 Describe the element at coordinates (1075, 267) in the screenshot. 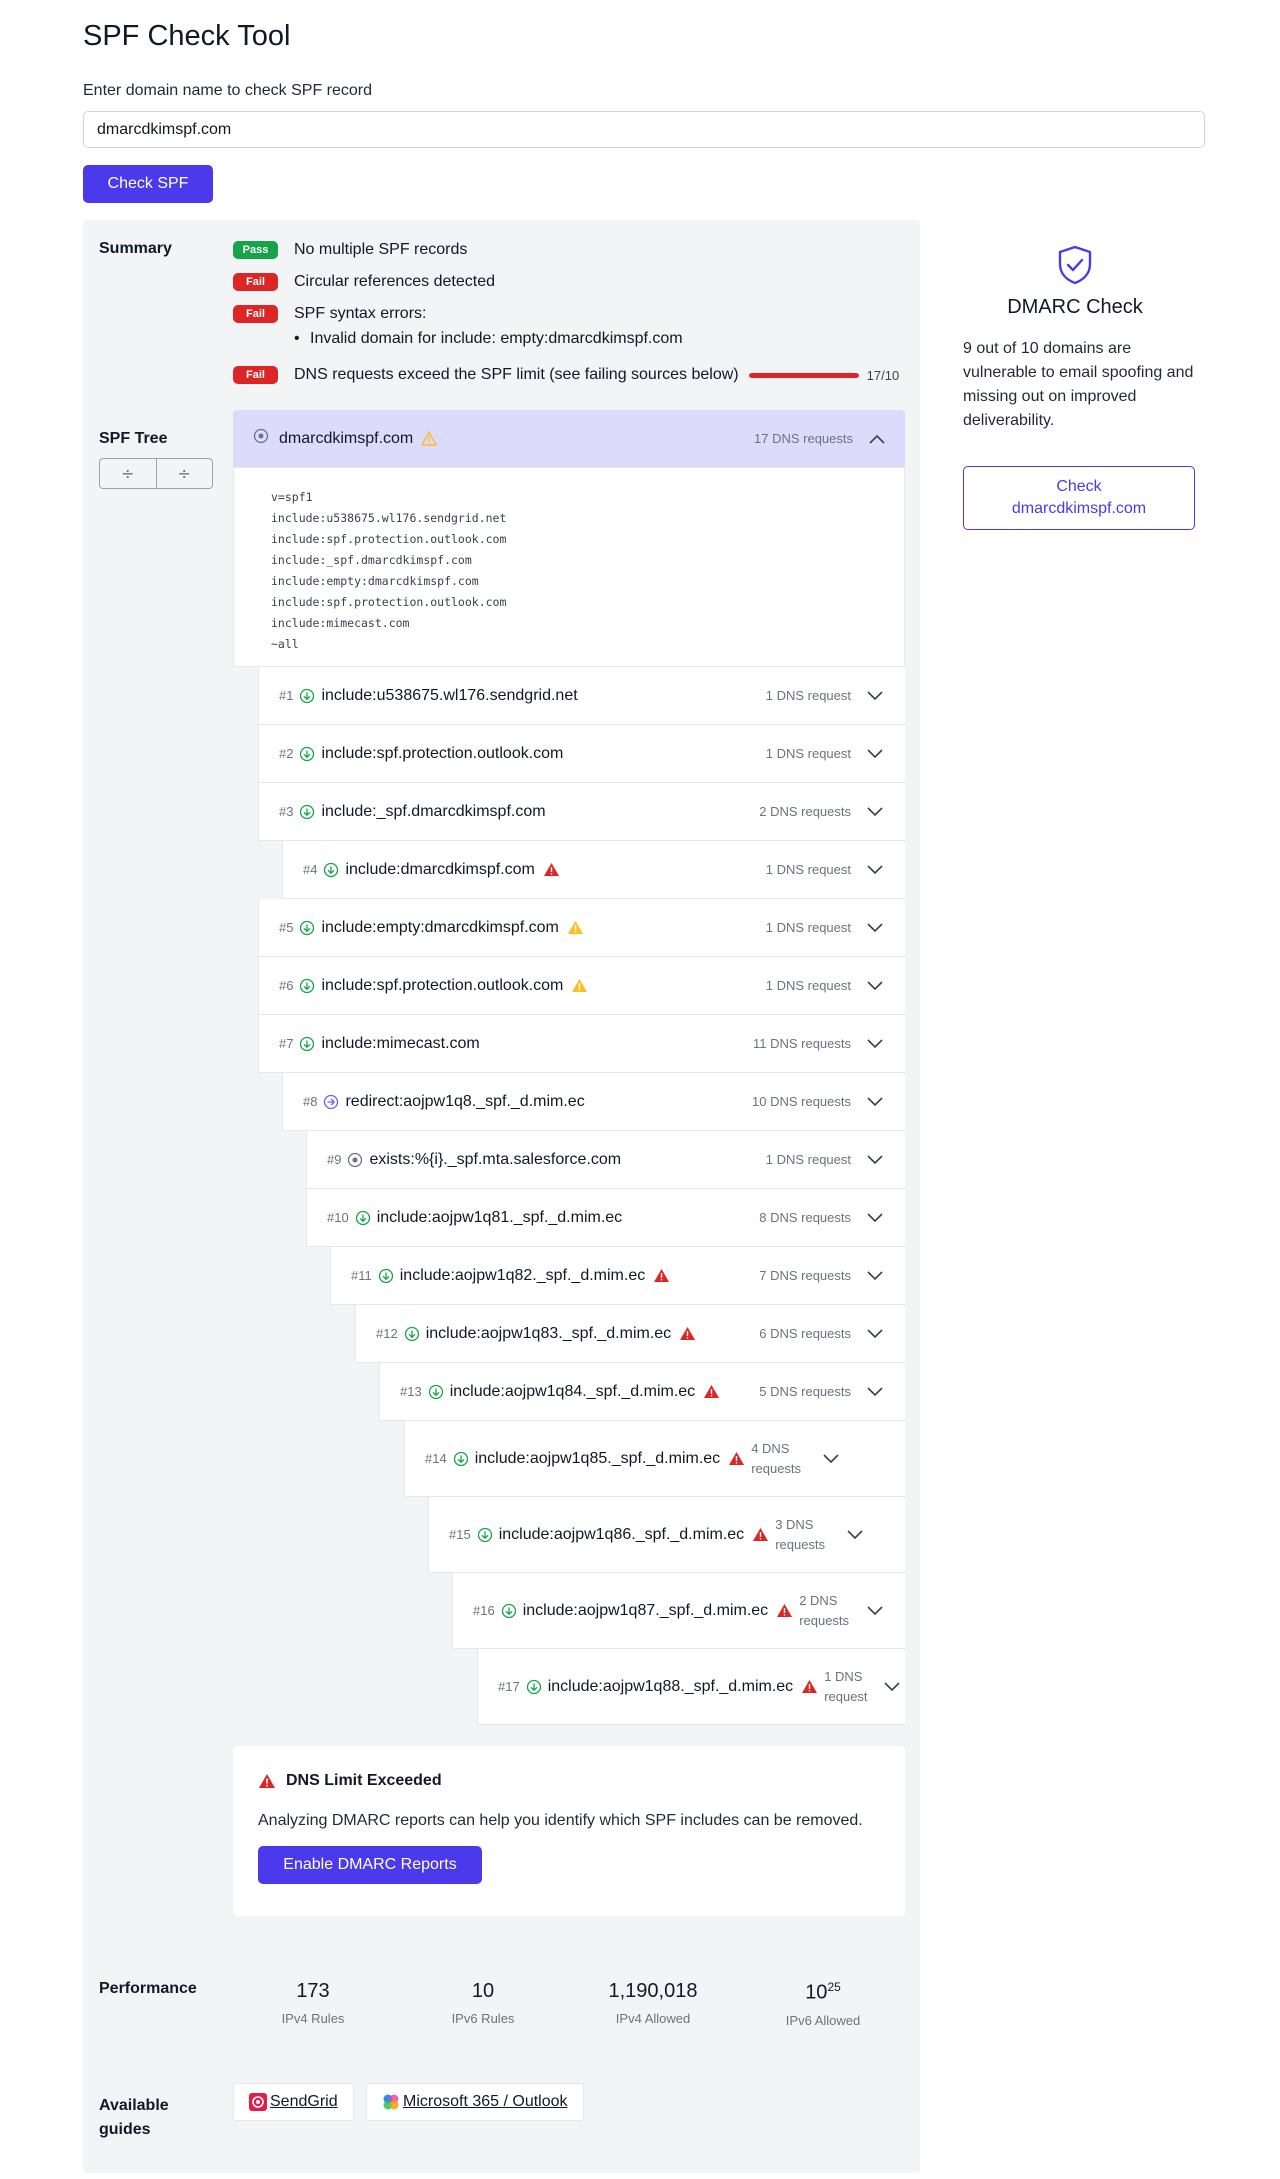

I see `shield-check-icon` at that location.